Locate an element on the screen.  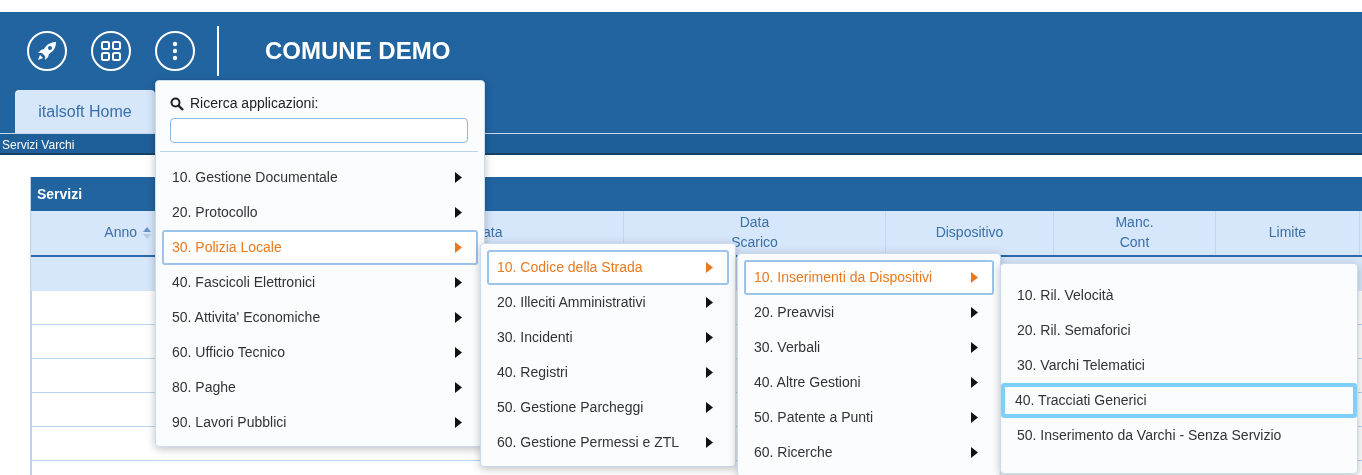
menu-item: 60. Ricerche is located at coordinates (869, 452).